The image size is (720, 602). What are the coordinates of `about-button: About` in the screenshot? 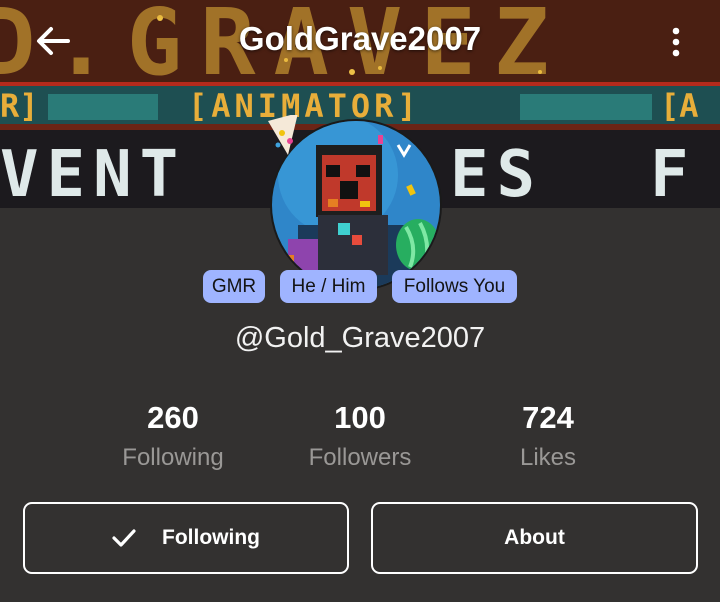 It's located at (534, 538).